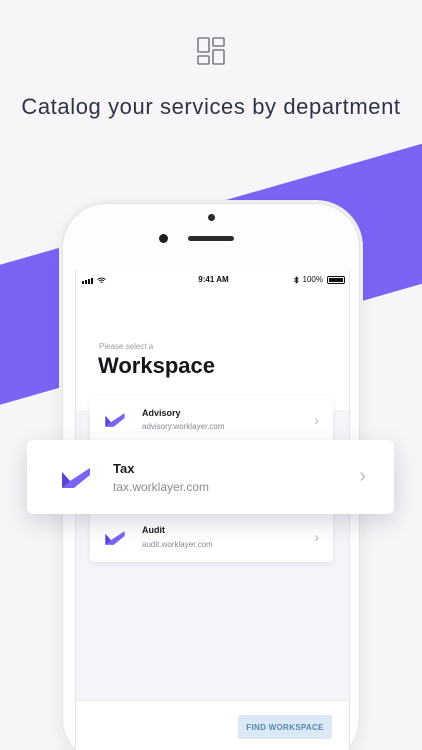 The width and height of the screenshot is (422, 750). I want to click on workspace-card-audit: Audit audit.worklayer.com ›, so click(211, 537).